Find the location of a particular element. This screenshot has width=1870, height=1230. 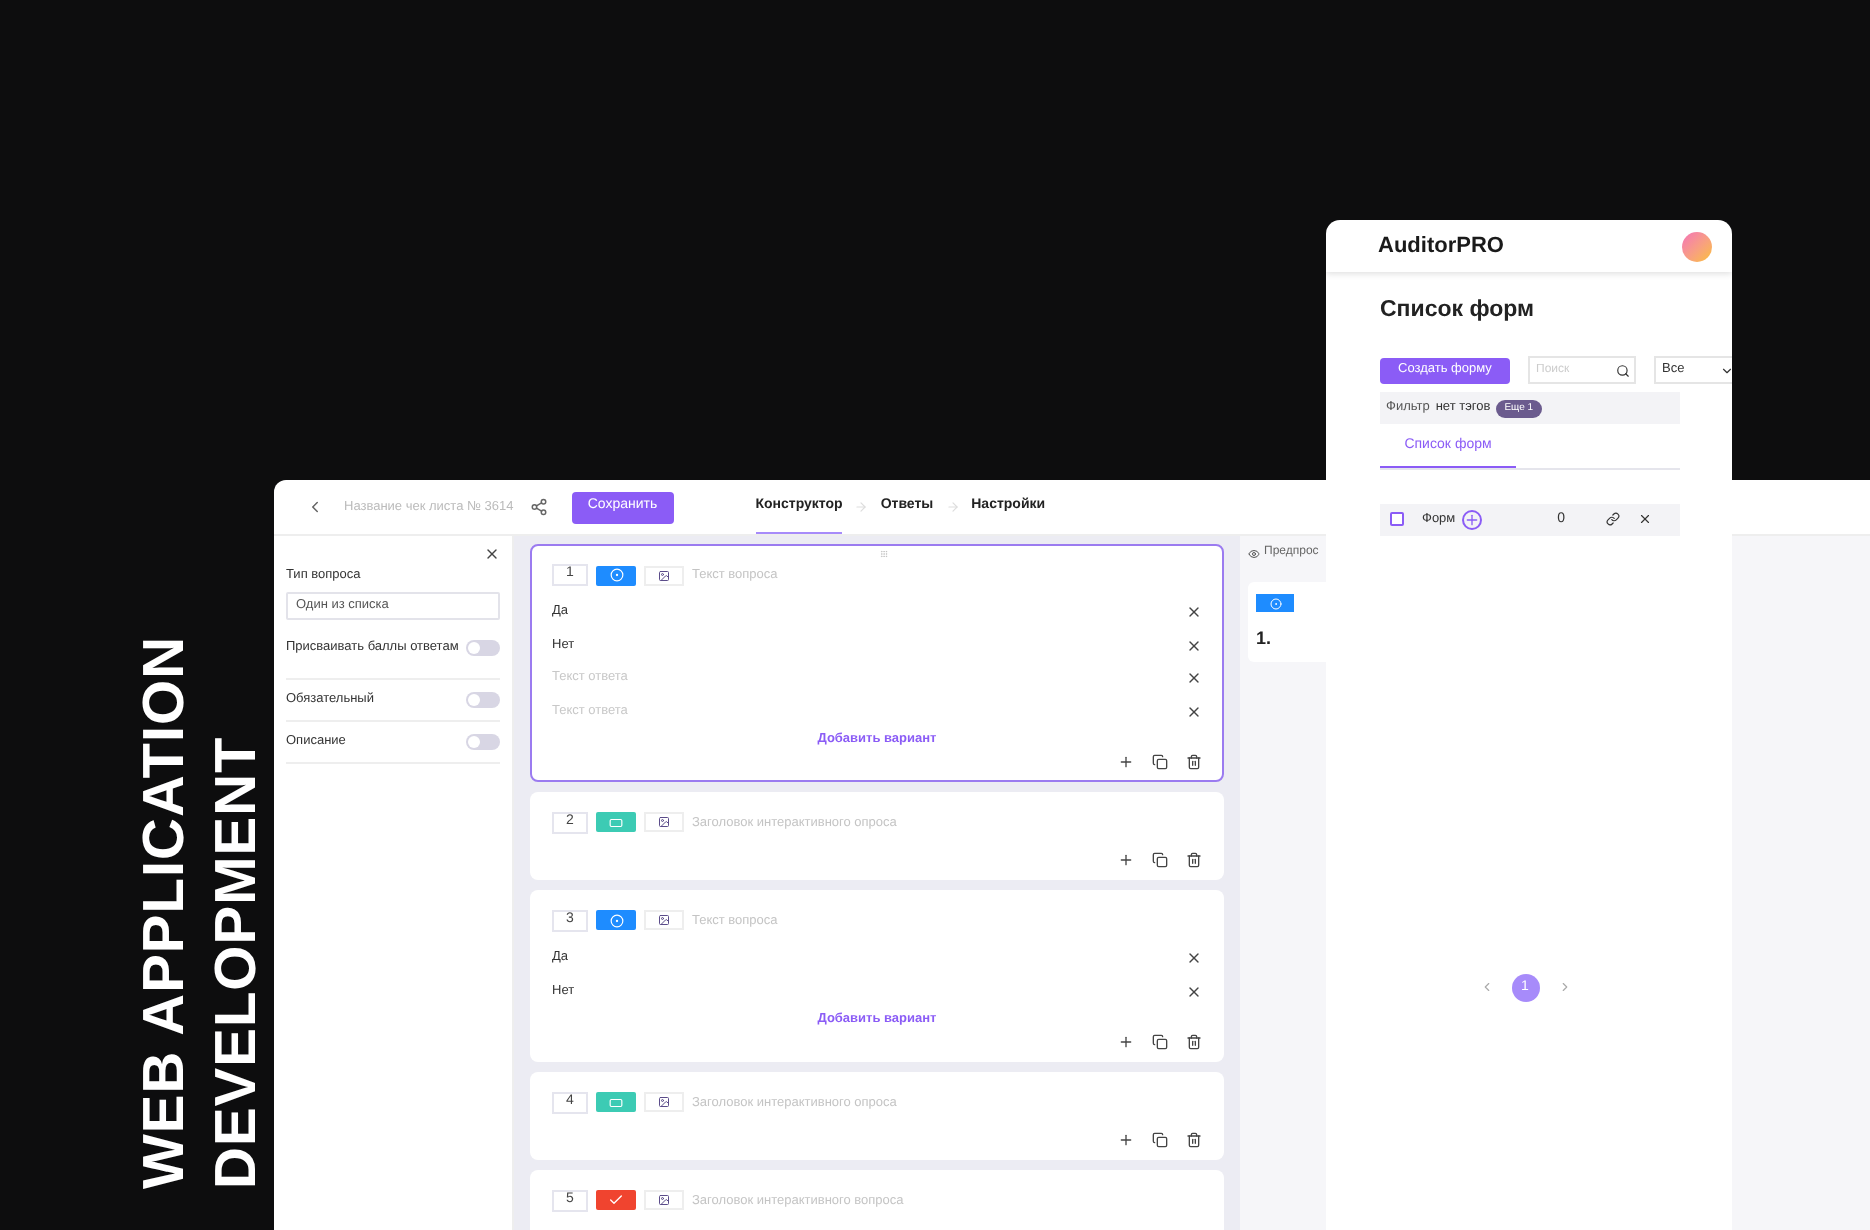

page-title: Список форм is located at coordinates (1458, 311).